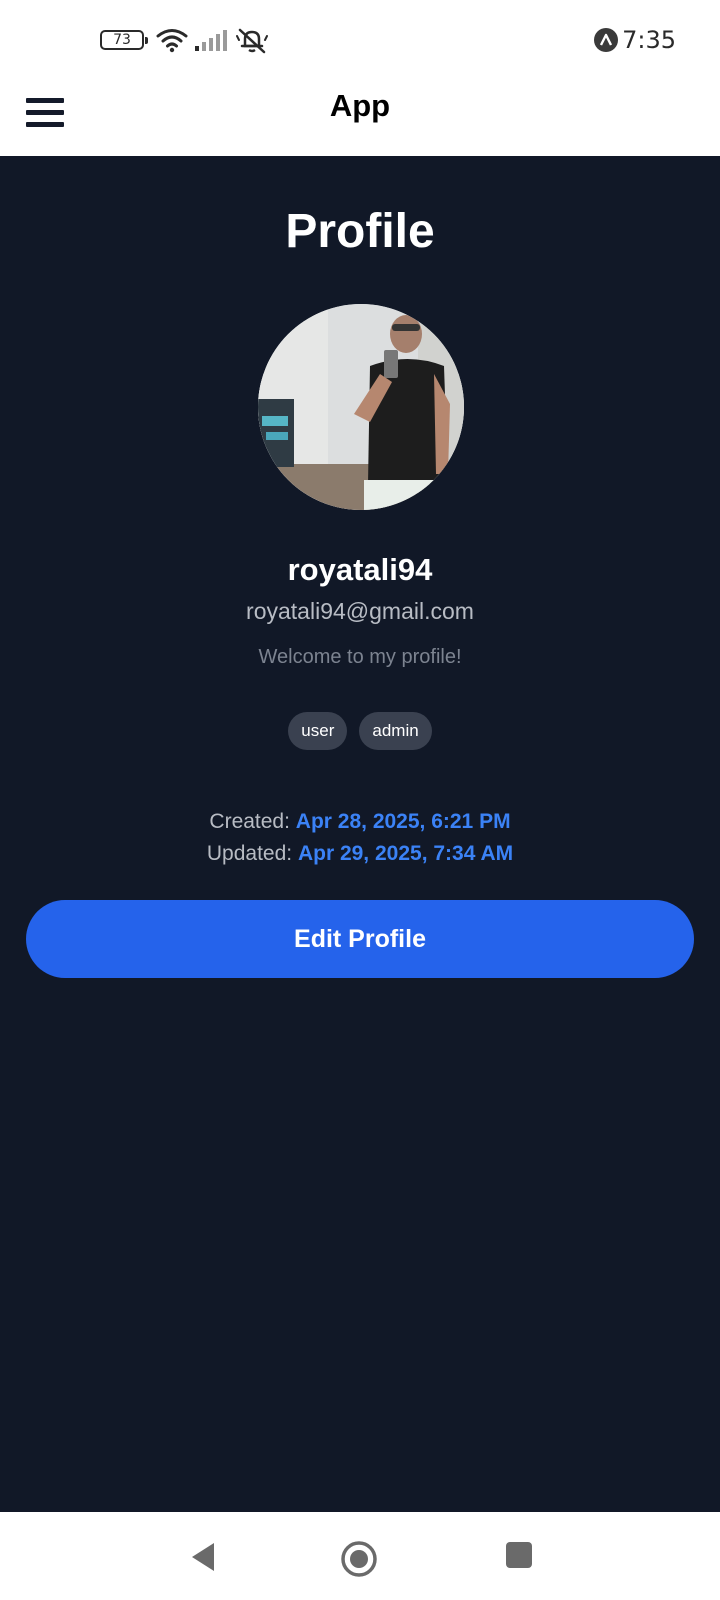  What do you see at coordinates (249, 821) in the screenshot?
I see `created-label: Created:` at bounding box center [249, 821].